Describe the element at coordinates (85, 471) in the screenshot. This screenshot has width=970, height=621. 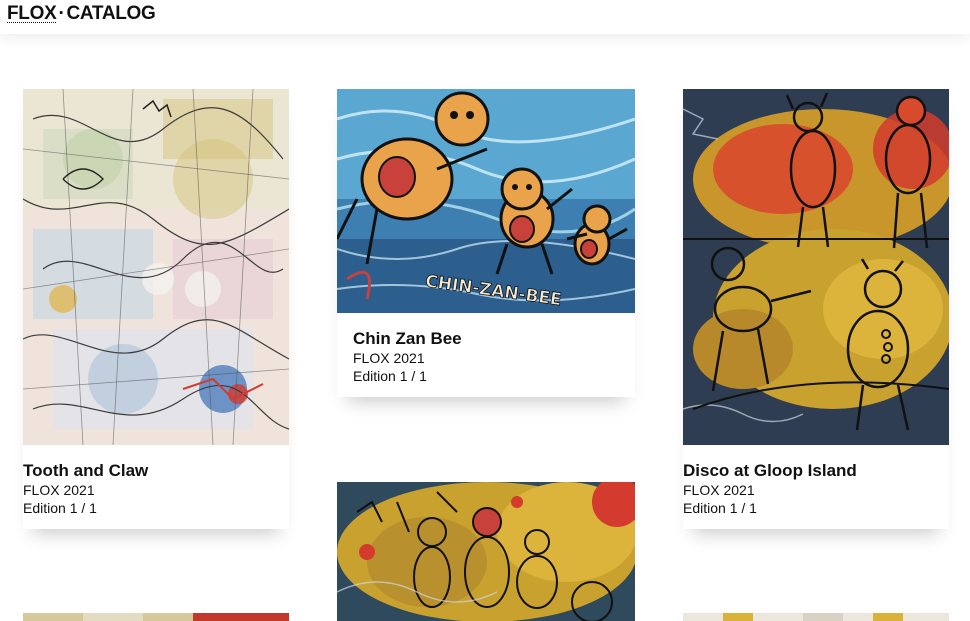
I see `artwork-title: Tooth and Claw` at that location.